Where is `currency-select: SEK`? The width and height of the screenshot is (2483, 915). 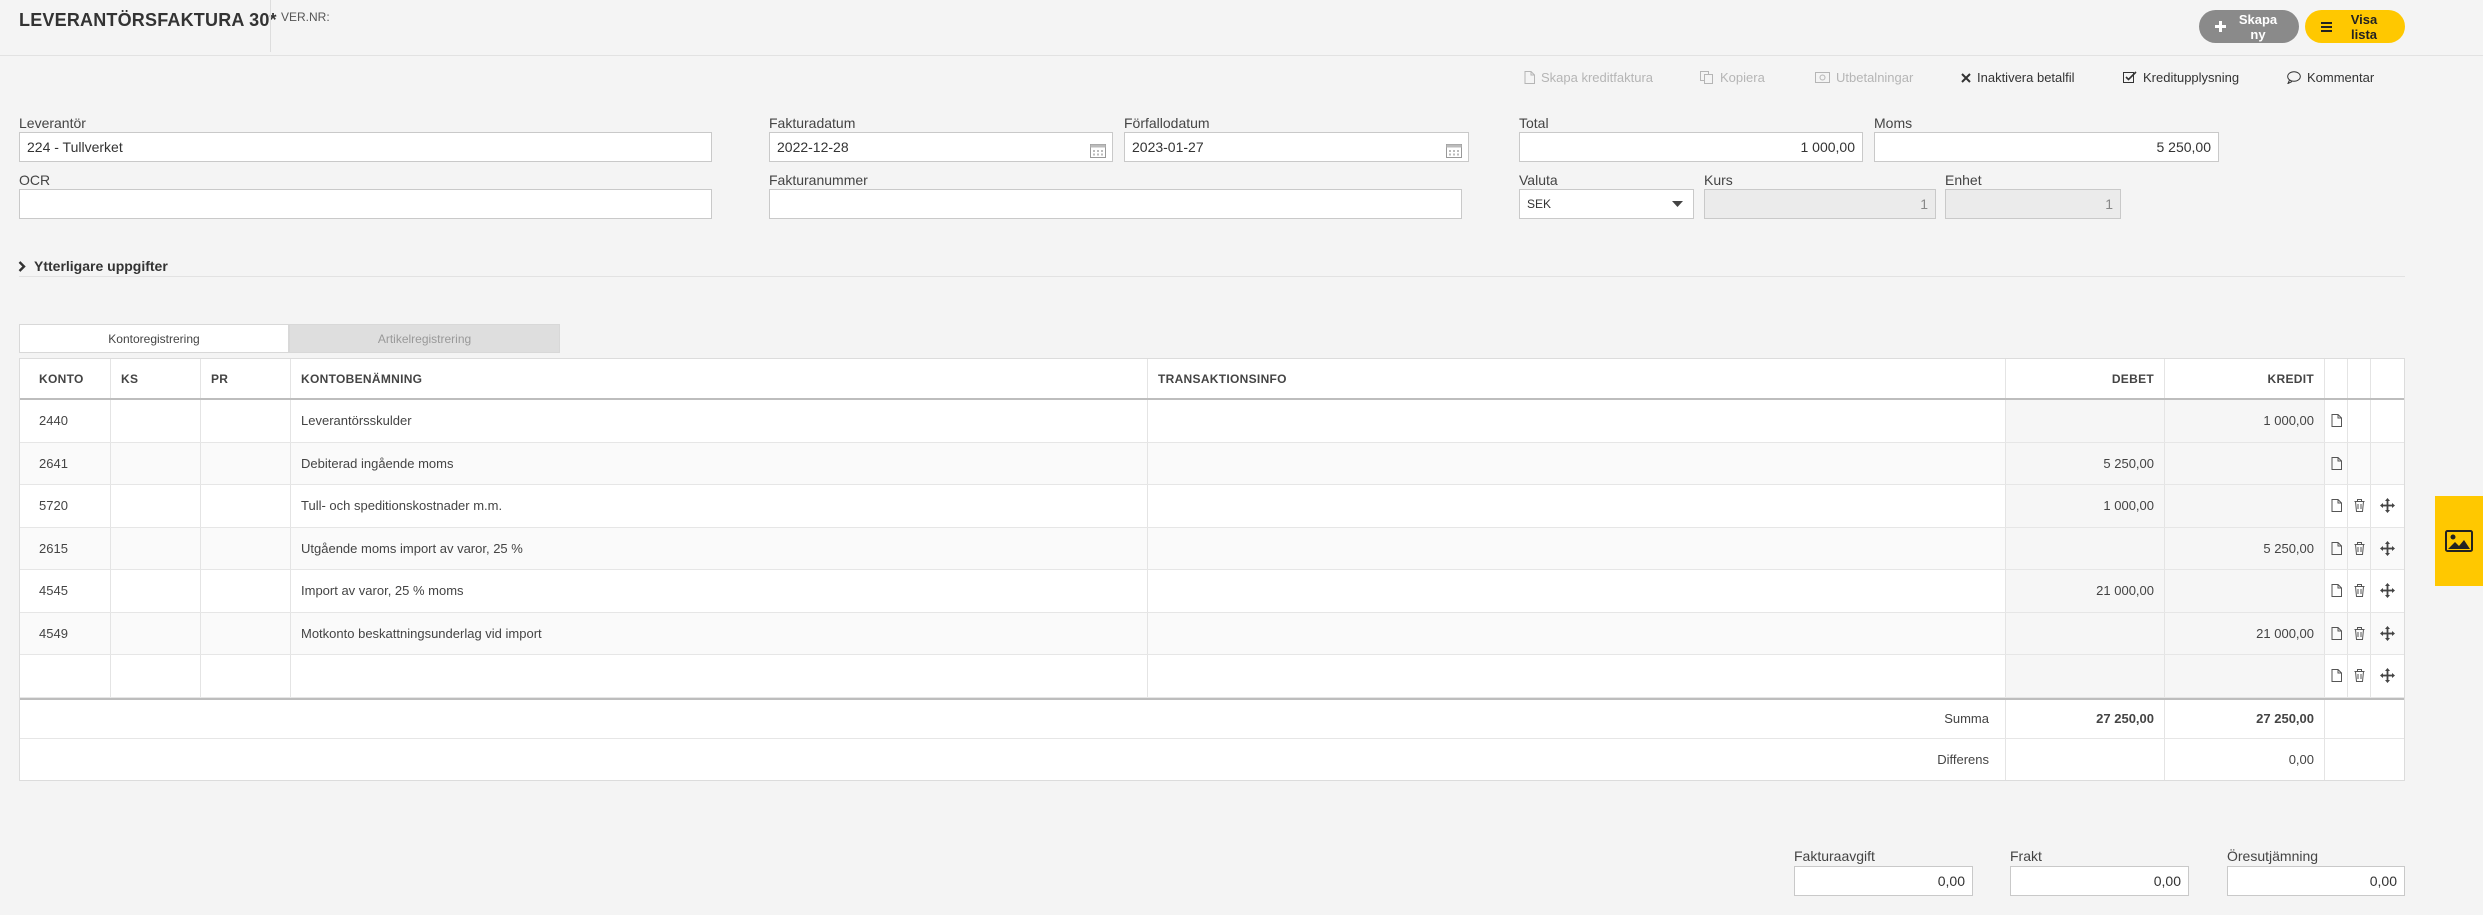 currency-select: SEK is located at coordinates (1606, 204).